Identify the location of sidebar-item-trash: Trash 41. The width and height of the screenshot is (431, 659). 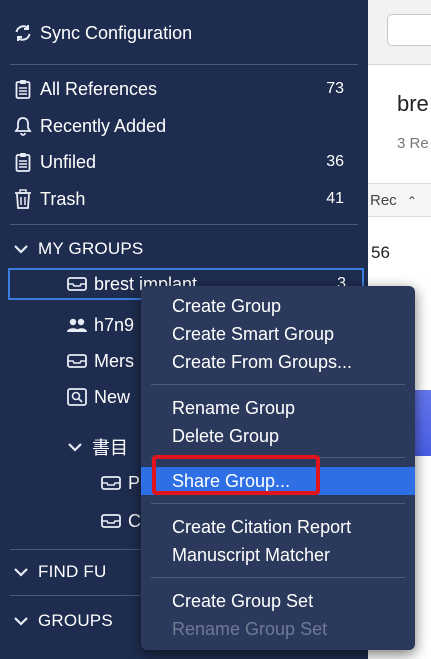
(184, 199).